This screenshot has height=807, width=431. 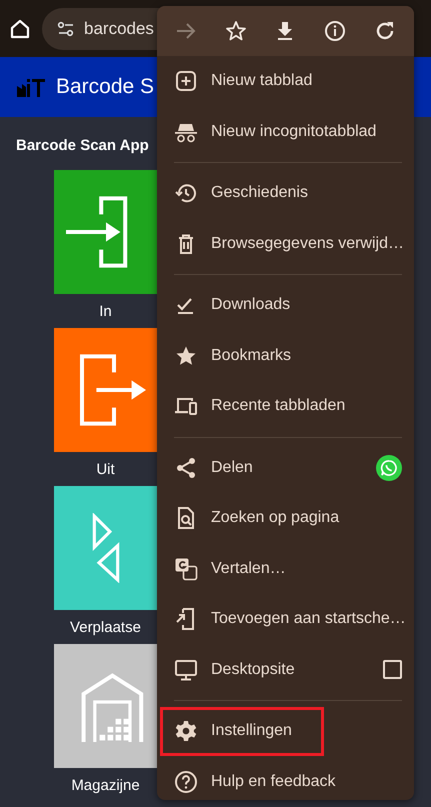 I want to click on menu-item: Delen, so click(x=285, y=467).